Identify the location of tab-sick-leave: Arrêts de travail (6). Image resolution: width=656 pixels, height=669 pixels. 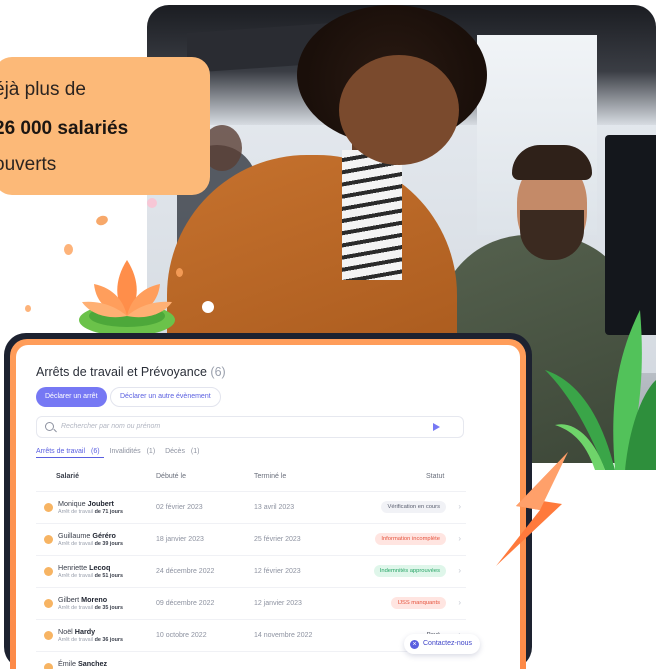
(70, 453).